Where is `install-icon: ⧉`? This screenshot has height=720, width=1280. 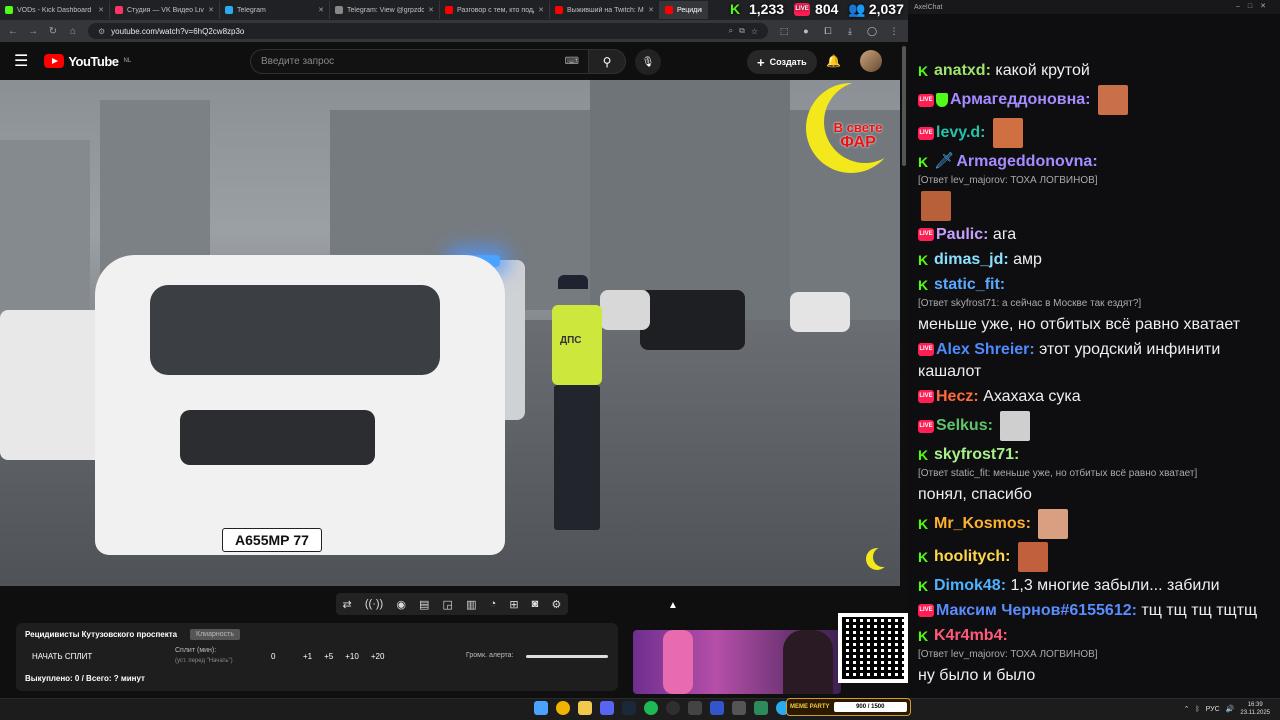
install-icon: ⧉ is located at coordinates (742, 31).